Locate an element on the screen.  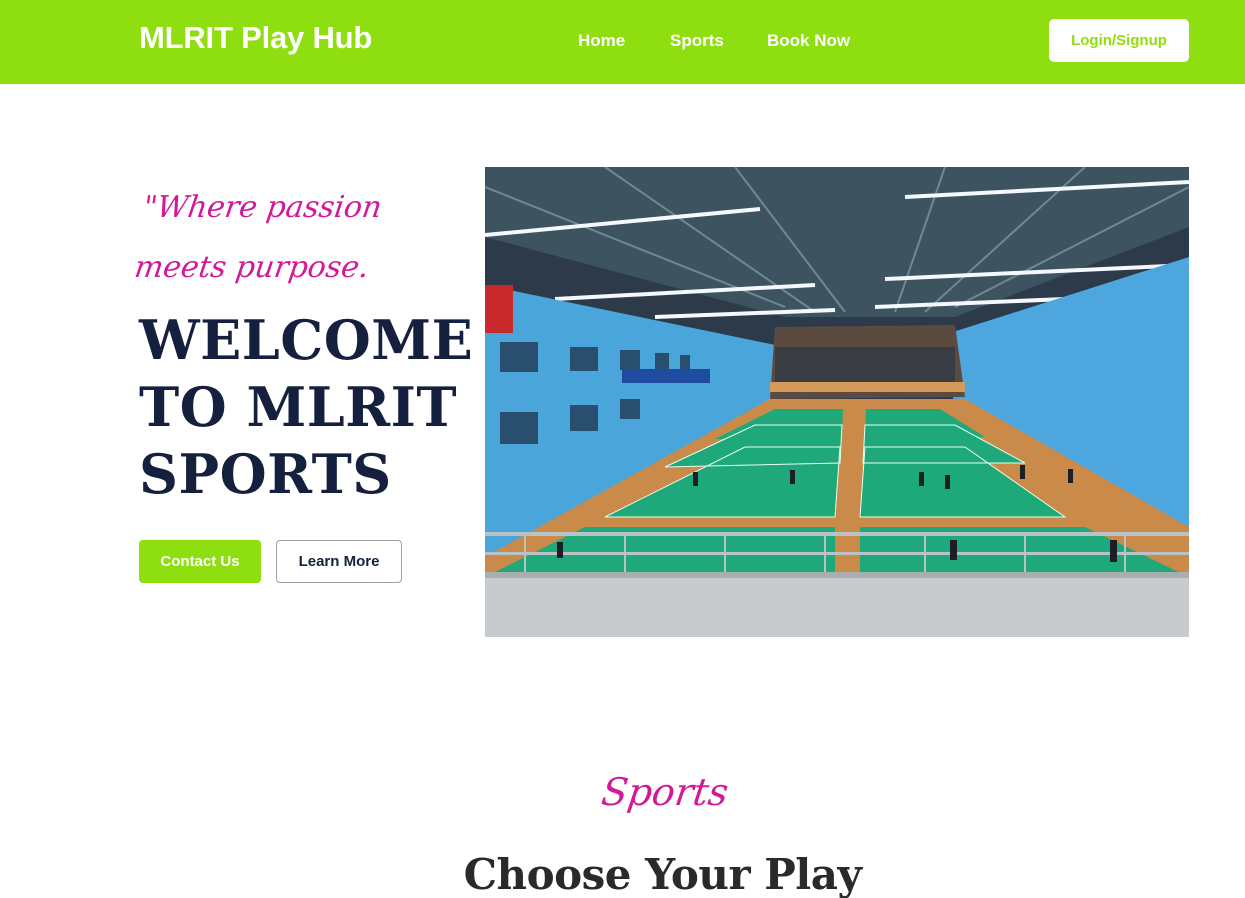
hero-tagline: "Where passion meets purpose. is located at coordinates (258, 237).